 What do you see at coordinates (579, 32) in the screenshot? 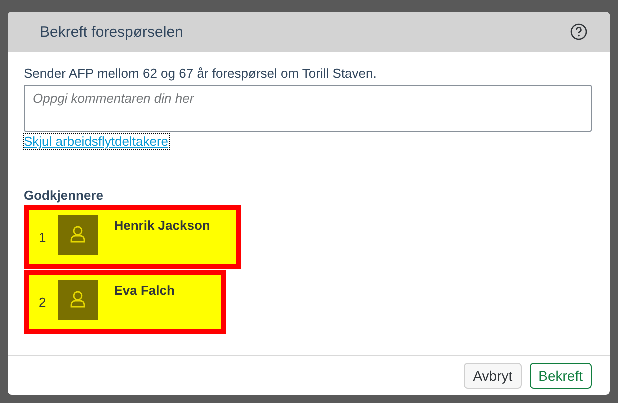
I see `help-icon` at bounding box center [579, 32].